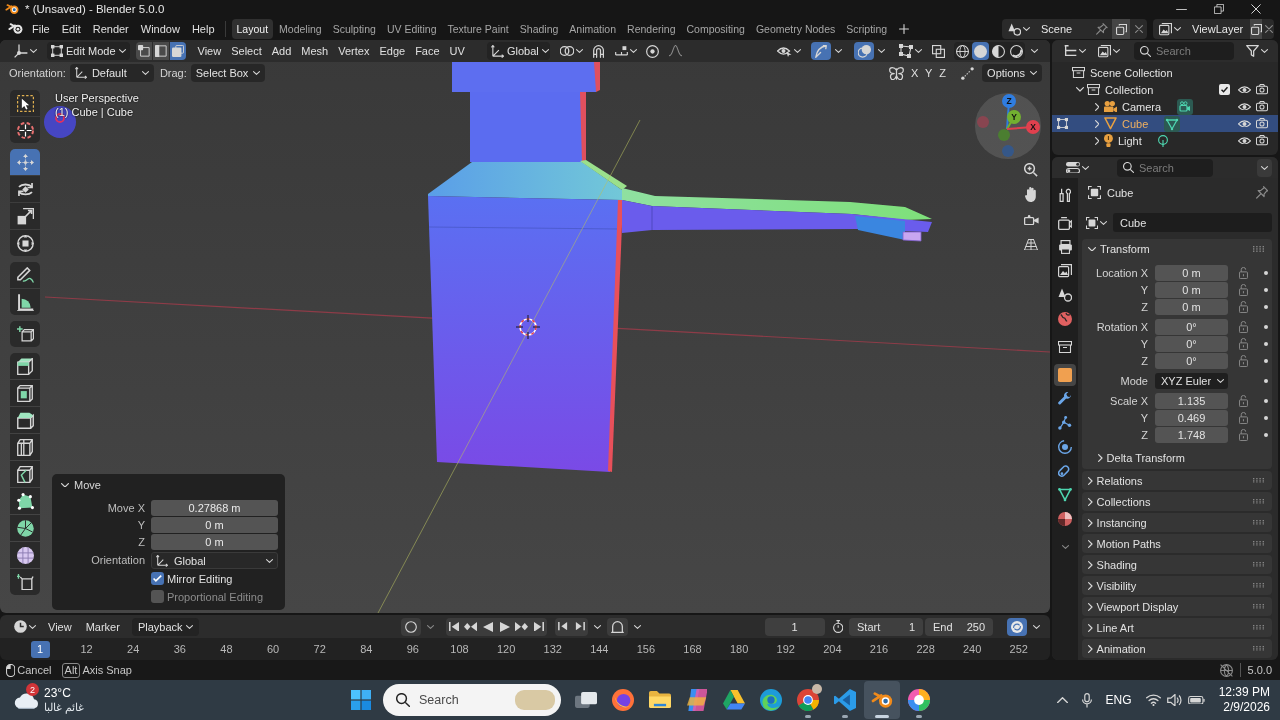 The height and width of the screenshot is (720, 1280). Describe the element at coordinates (1165, 123) in the screenshot. I see `outliner-row: Cube` at that location.